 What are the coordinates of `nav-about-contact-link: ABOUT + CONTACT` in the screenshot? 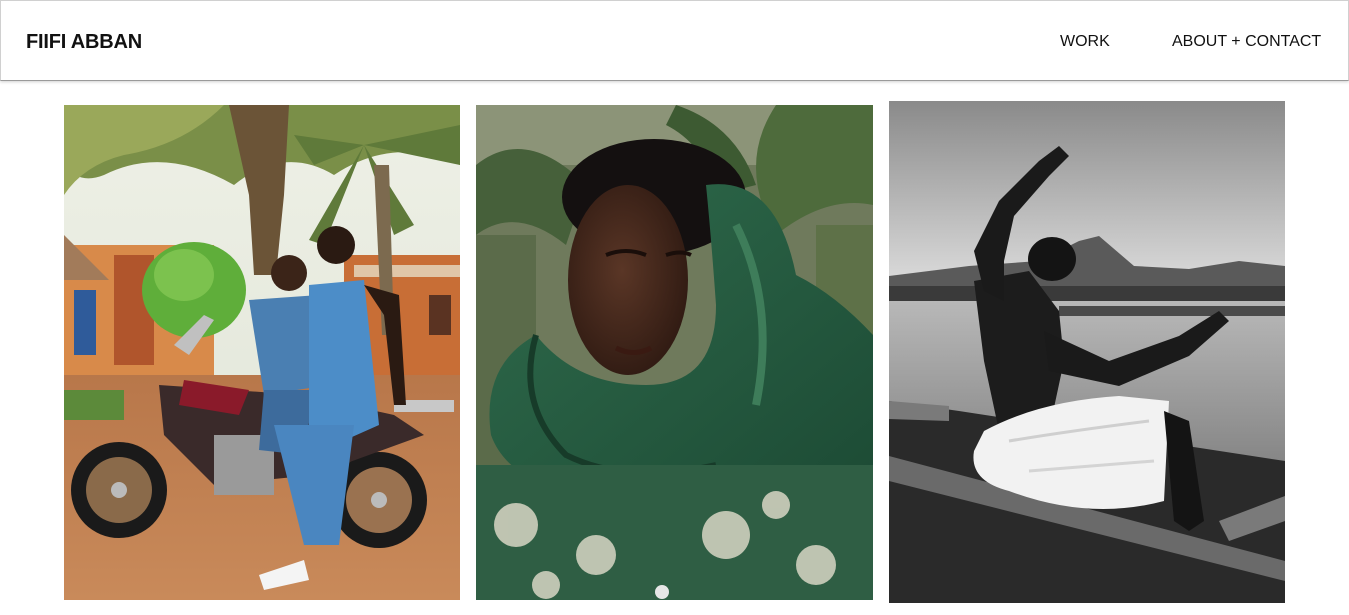 It's located at (1246, 42).